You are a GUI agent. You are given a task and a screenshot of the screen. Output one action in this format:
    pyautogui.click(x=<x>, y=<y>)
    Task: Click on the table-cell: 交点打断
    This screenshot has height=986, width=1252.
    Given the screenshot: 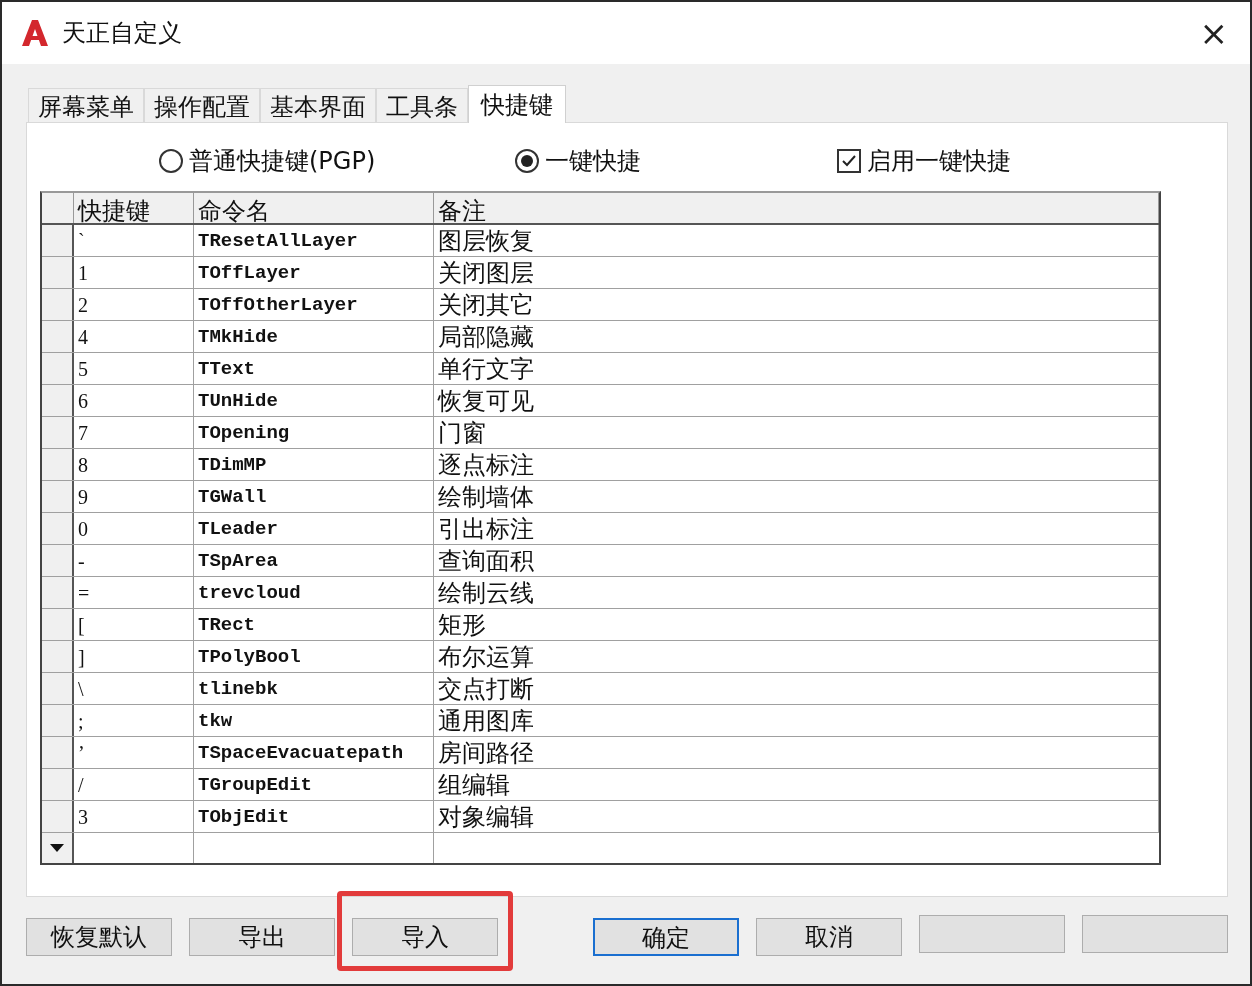 What is the action you would take?
    pyautogui.click(x=796, y=688)
    